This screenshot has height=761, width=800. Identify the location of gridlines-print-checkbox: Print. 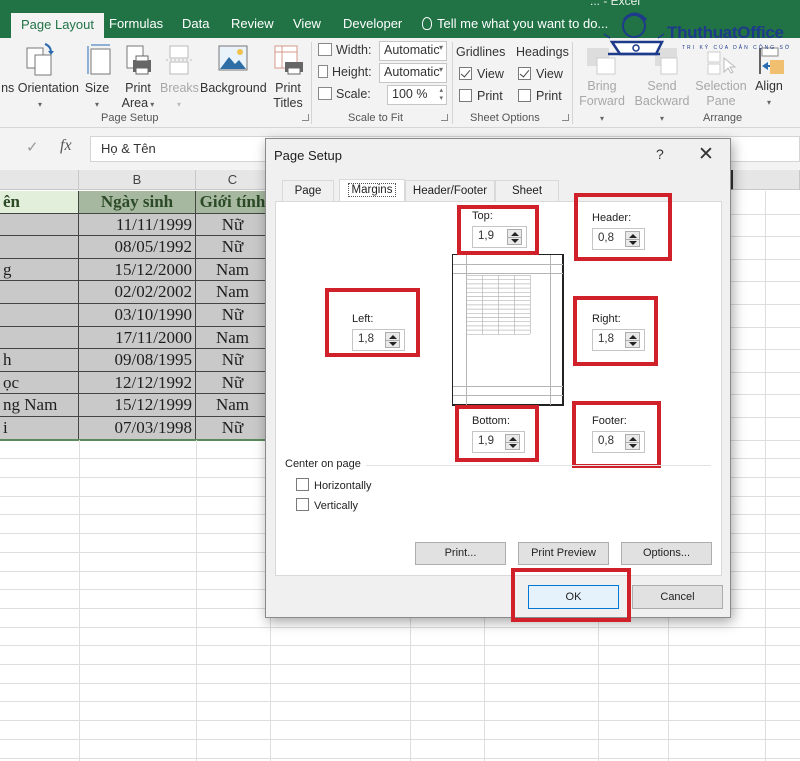
(481, 96).